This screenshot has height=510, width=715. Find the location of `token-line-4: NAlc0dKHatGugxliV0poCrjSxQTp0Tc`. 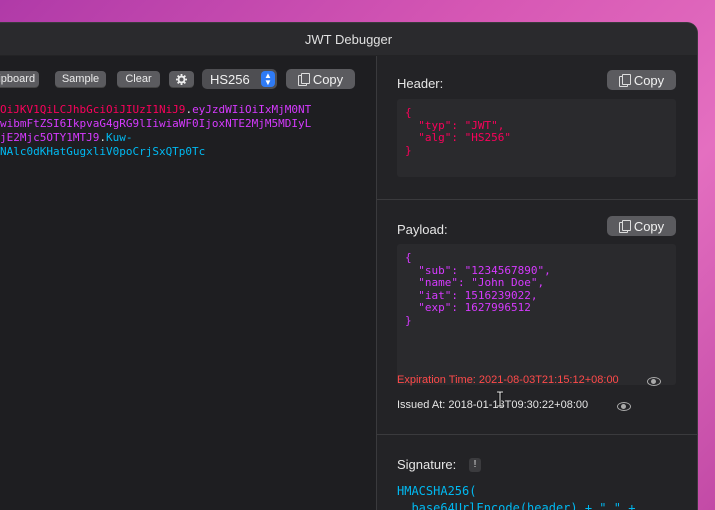

token-line-4: NAlc0dKHatGugxliV0poCrjSxQTp0Tc is located at coordinates (185, 152).